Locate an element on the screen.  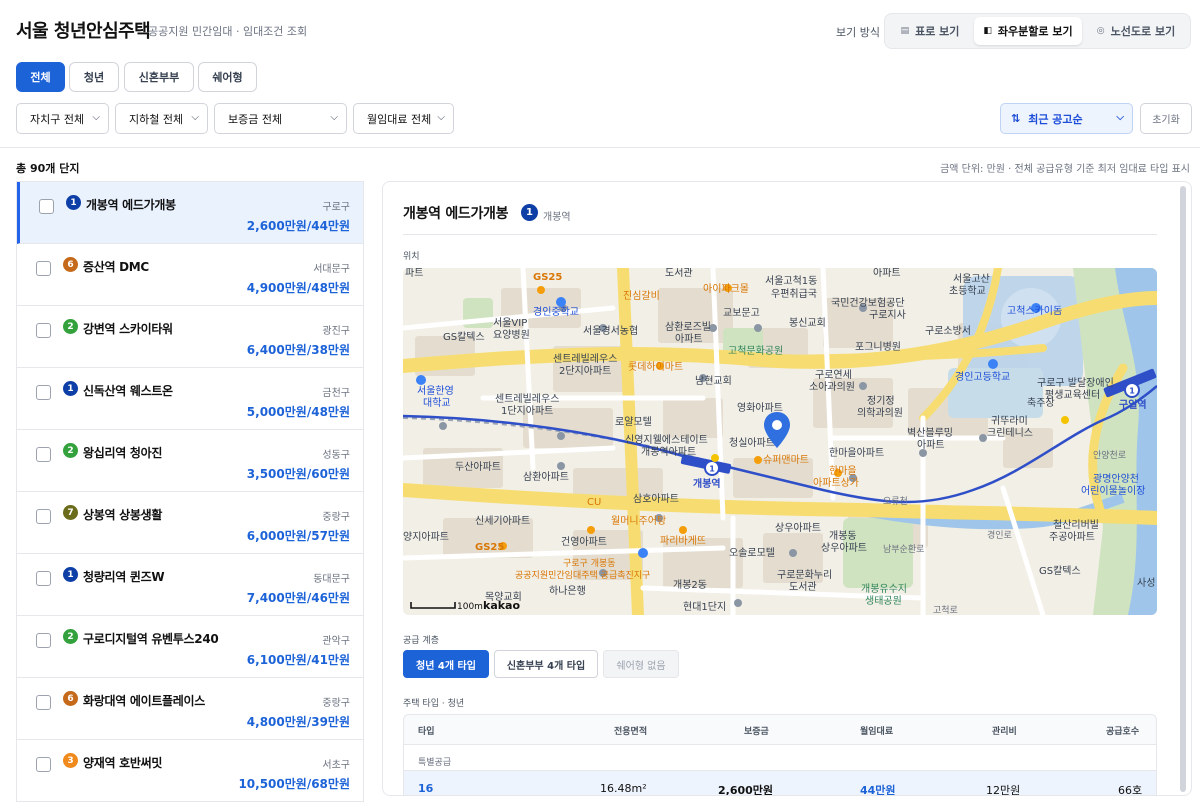
split-view-icon: ◧ is located at coordinates (987, 31).